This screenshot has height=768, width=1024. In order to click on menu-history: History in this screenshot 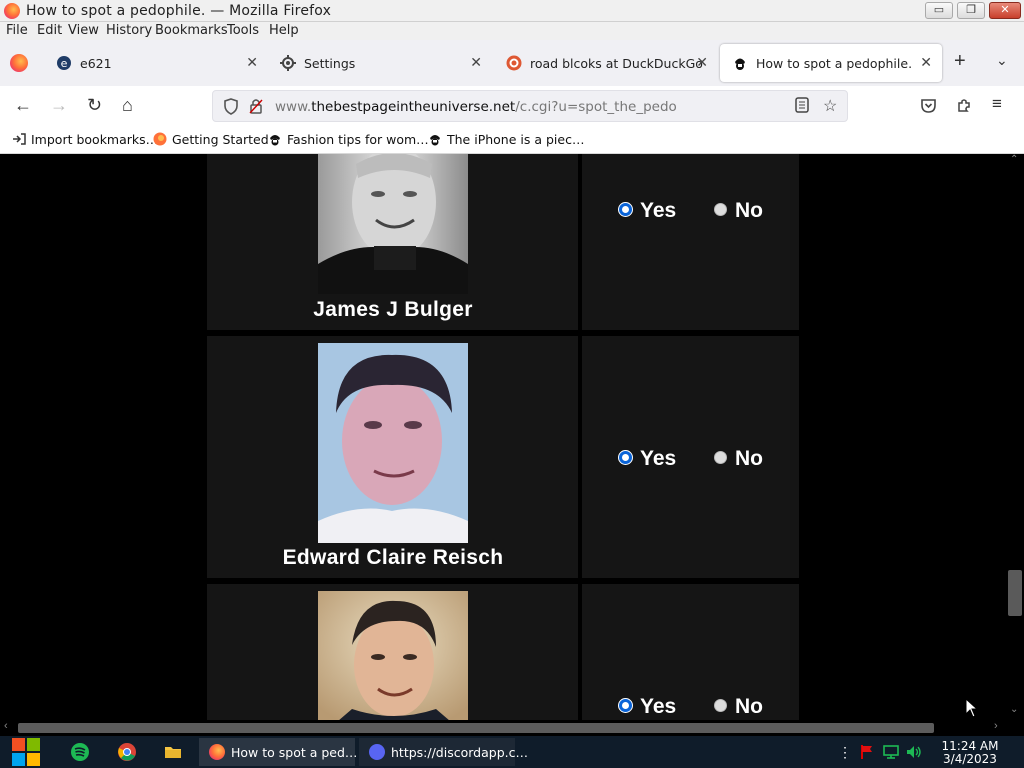, I will do `click(129, 30)`.